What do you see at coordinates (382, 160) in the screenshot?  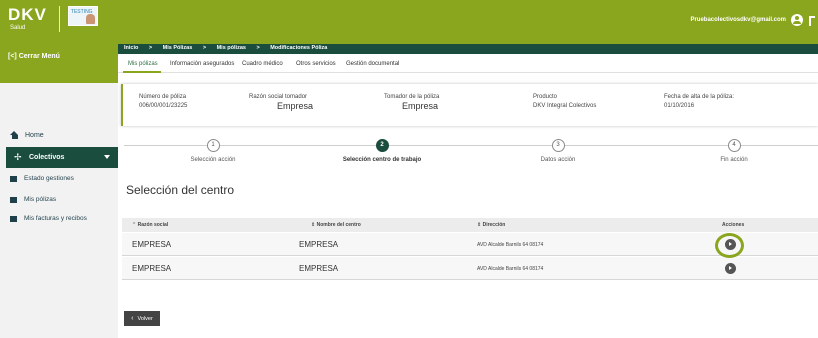 I see `step-label: Selección centro de trabajo` at bounding box center [382, 160].